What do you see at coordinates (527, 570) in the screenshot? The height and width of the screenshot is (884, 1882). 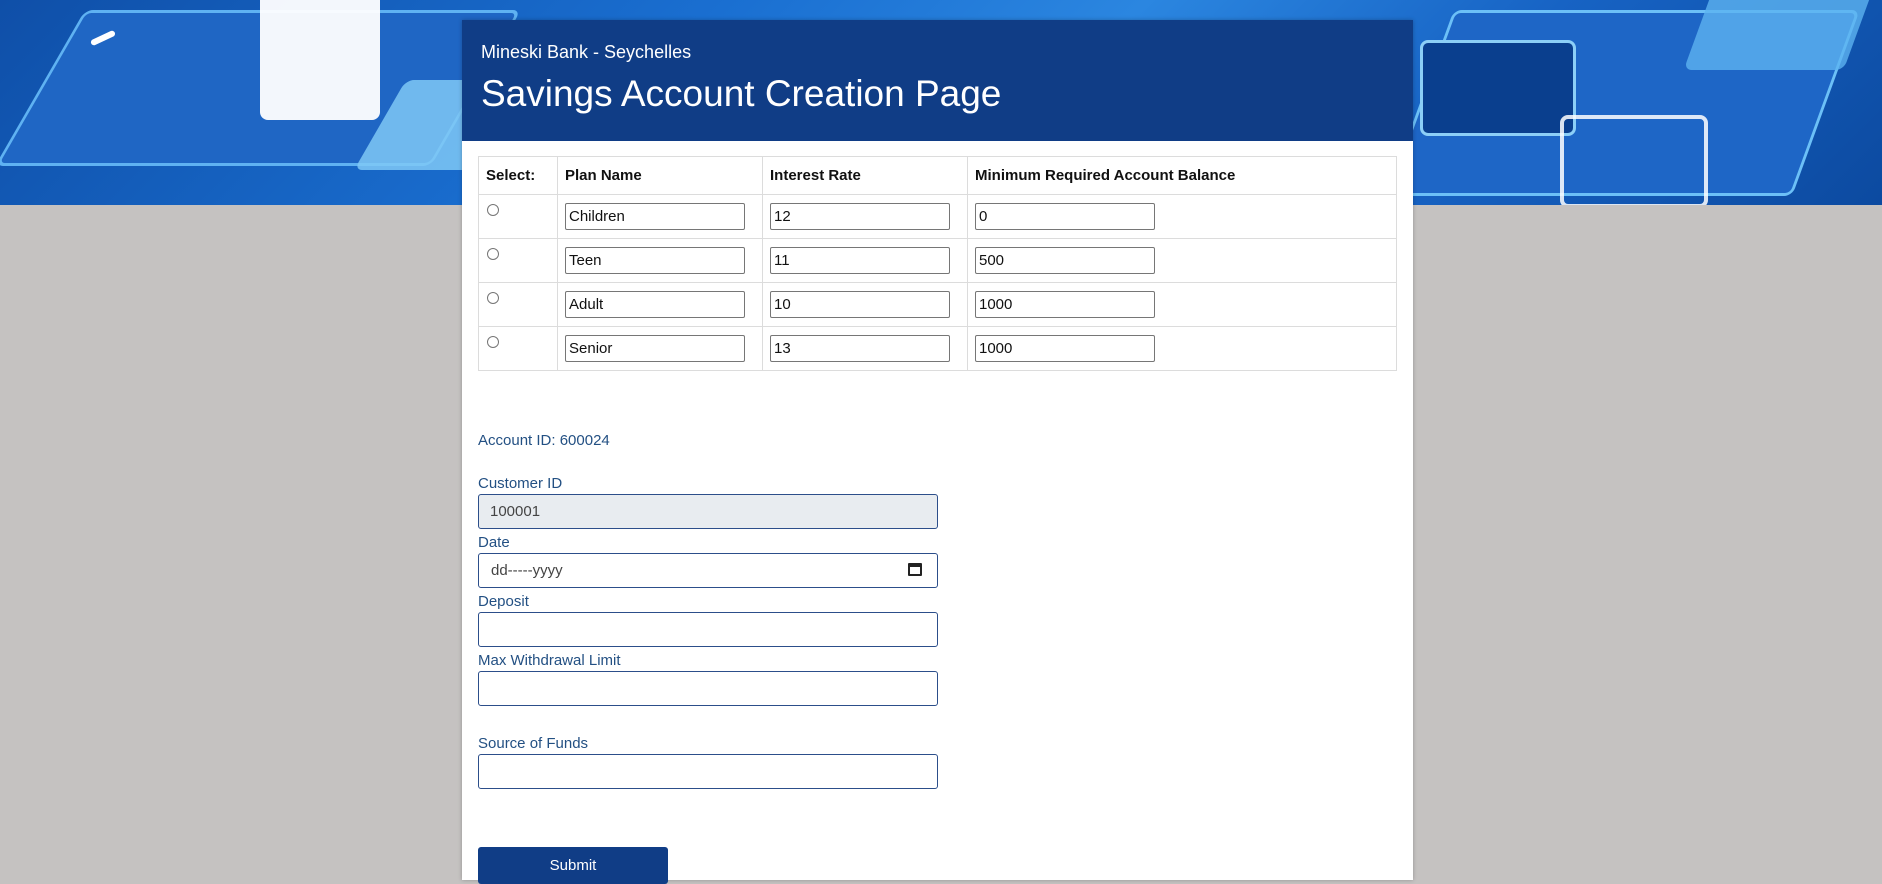 I see `date-placeholder: dd-----yyyy` at bounding box center [527, 570].